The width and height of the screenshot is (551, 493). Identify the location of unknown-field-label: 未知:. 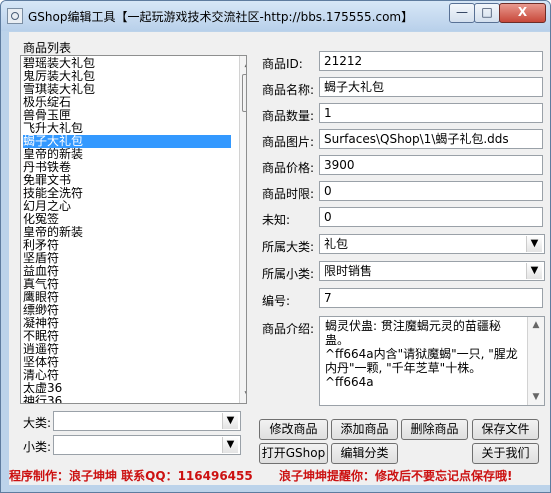
(276, 220).